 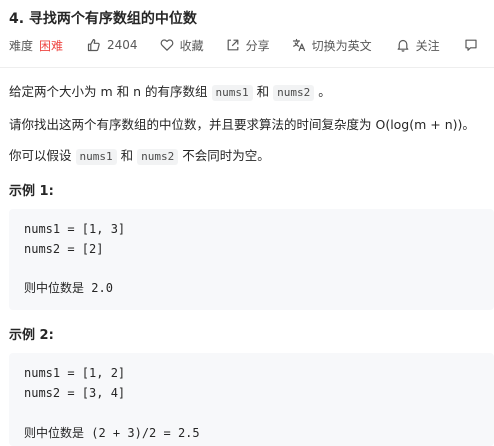 What do you see at coordinates (427, 45) in the screenshot?
I see `follow-label: 关注` at bounding box center [427, 45].